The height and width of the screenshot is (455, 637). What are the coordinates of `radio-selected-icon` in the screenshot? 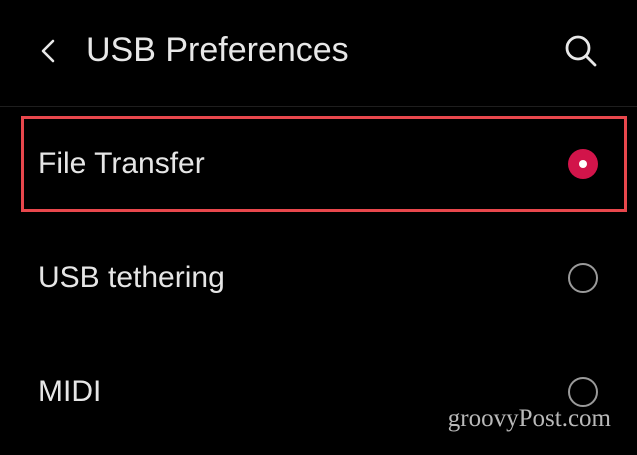 It's located at (583, 164).